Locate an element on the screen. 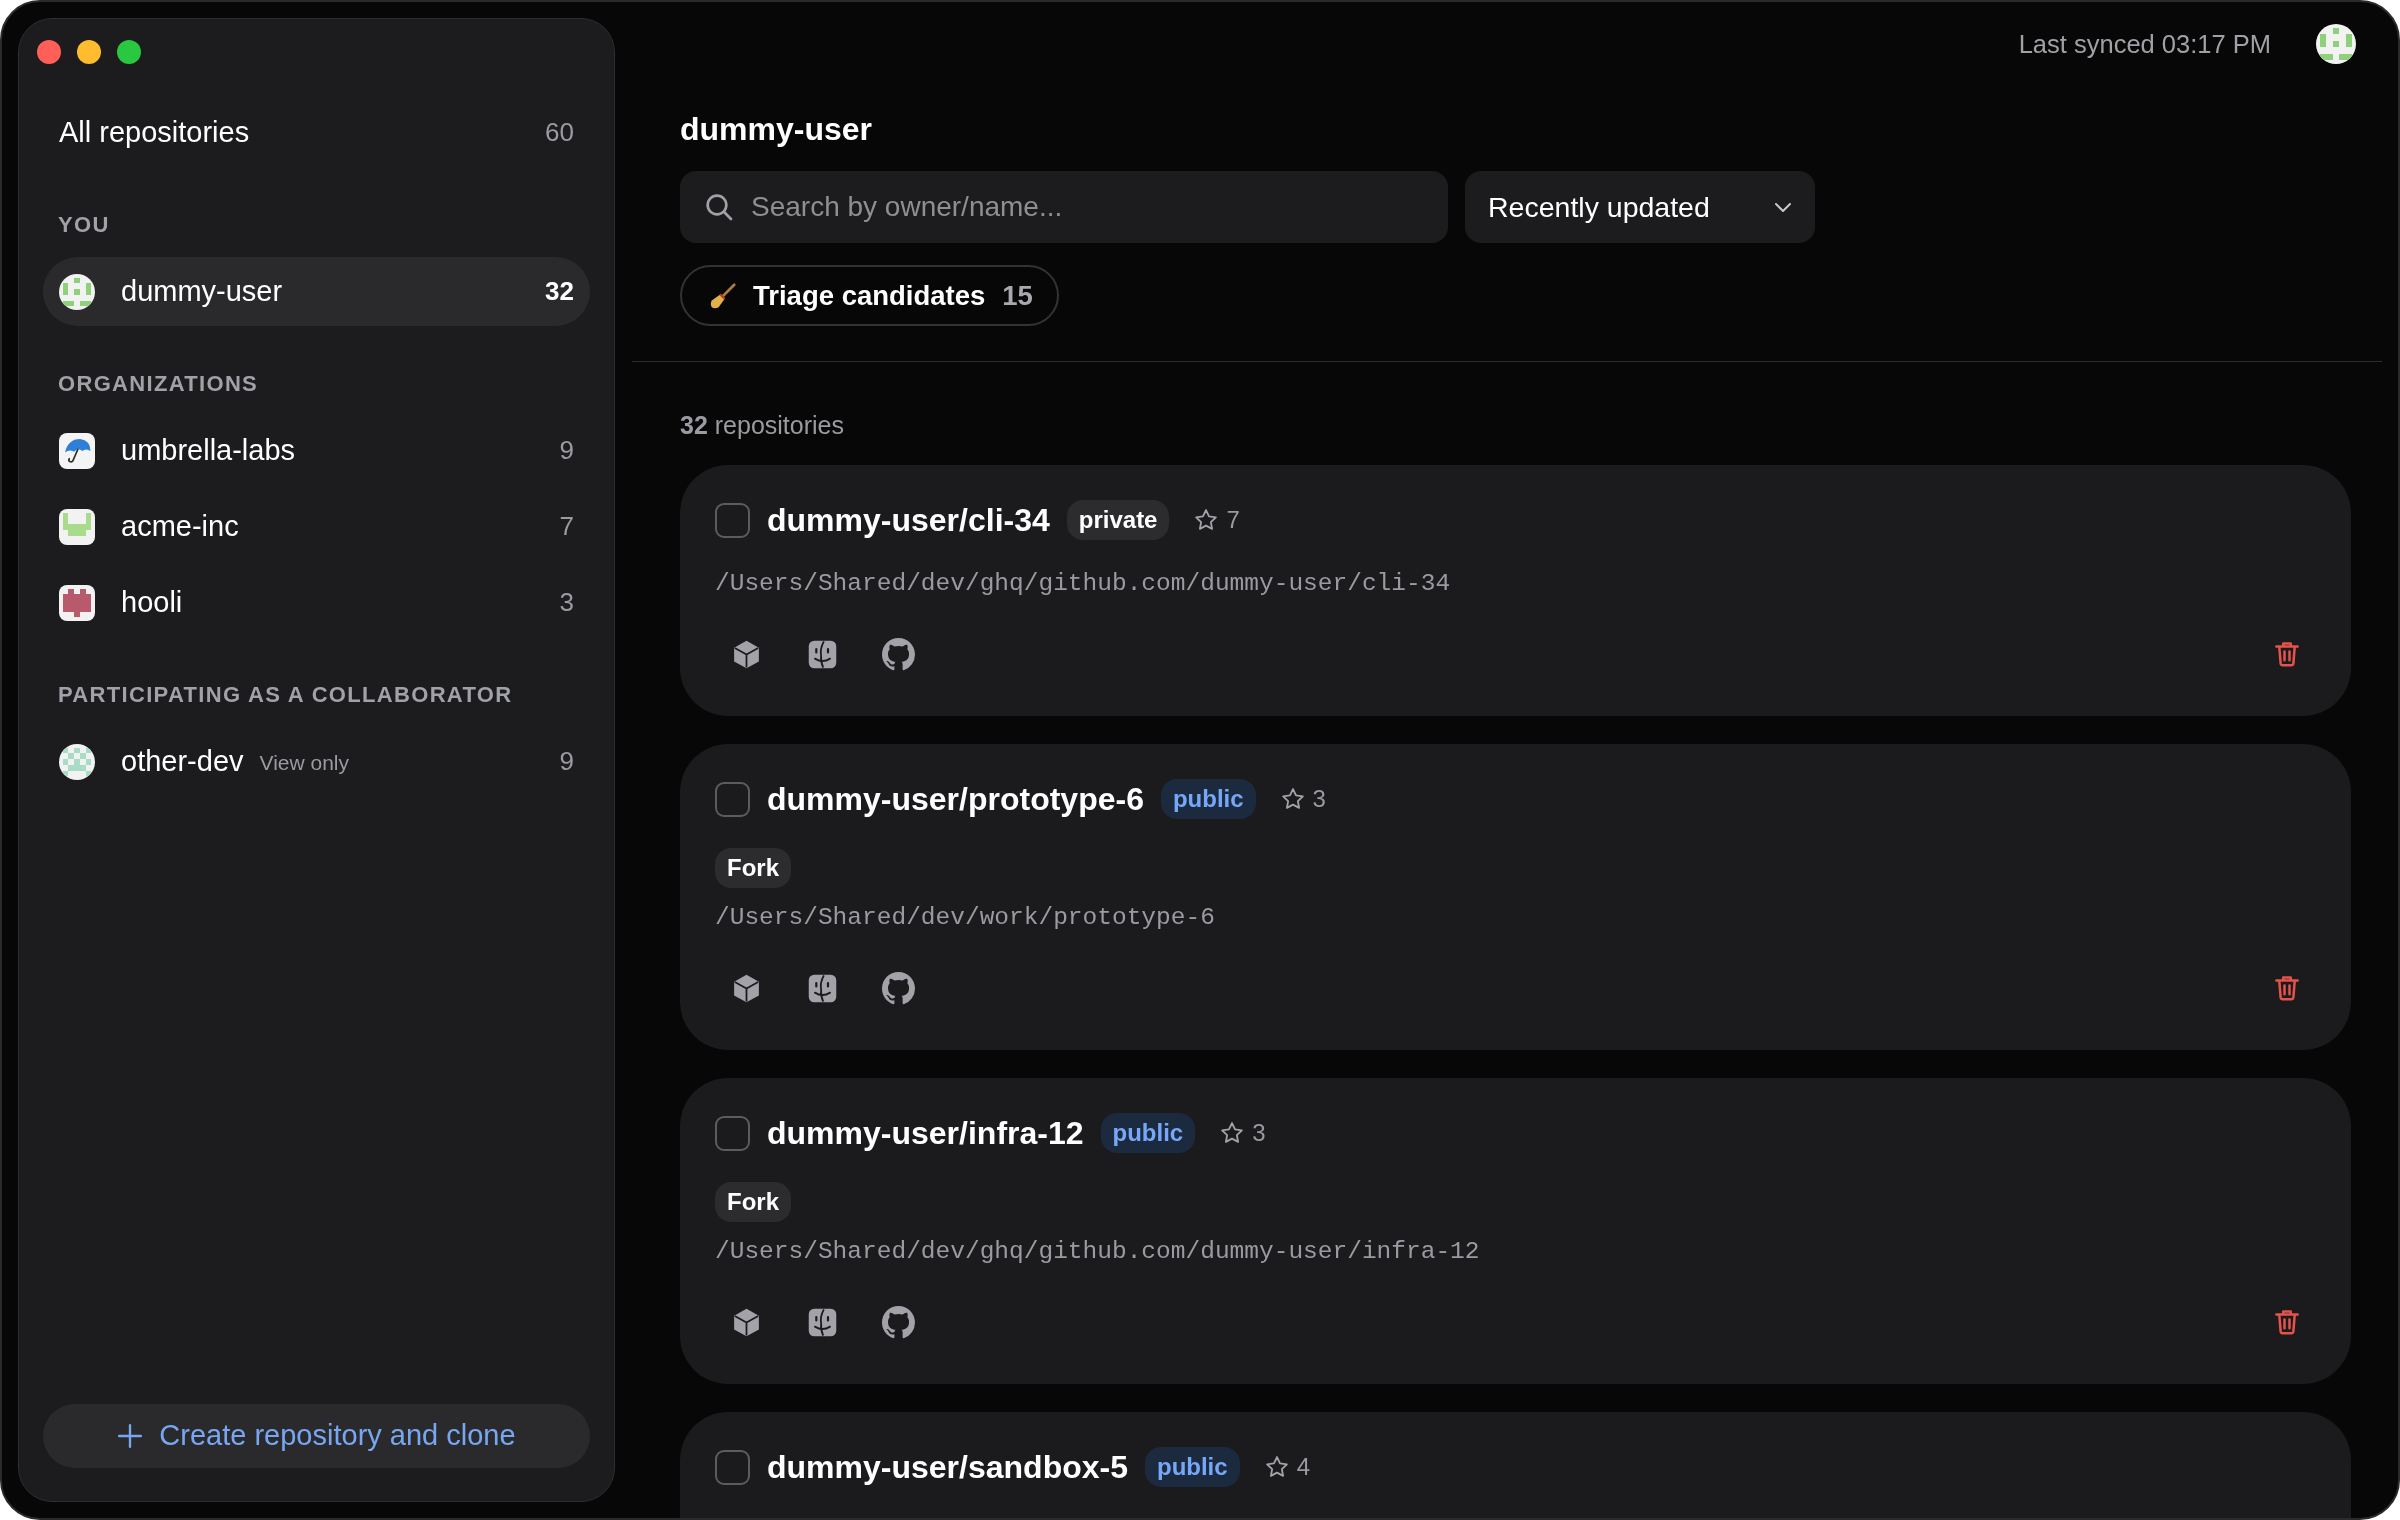 This screenshot has width=2400, height=1520. repo-path: /Users/Shared/dev/work/prototype-6 is located at coordinates (965, 918).